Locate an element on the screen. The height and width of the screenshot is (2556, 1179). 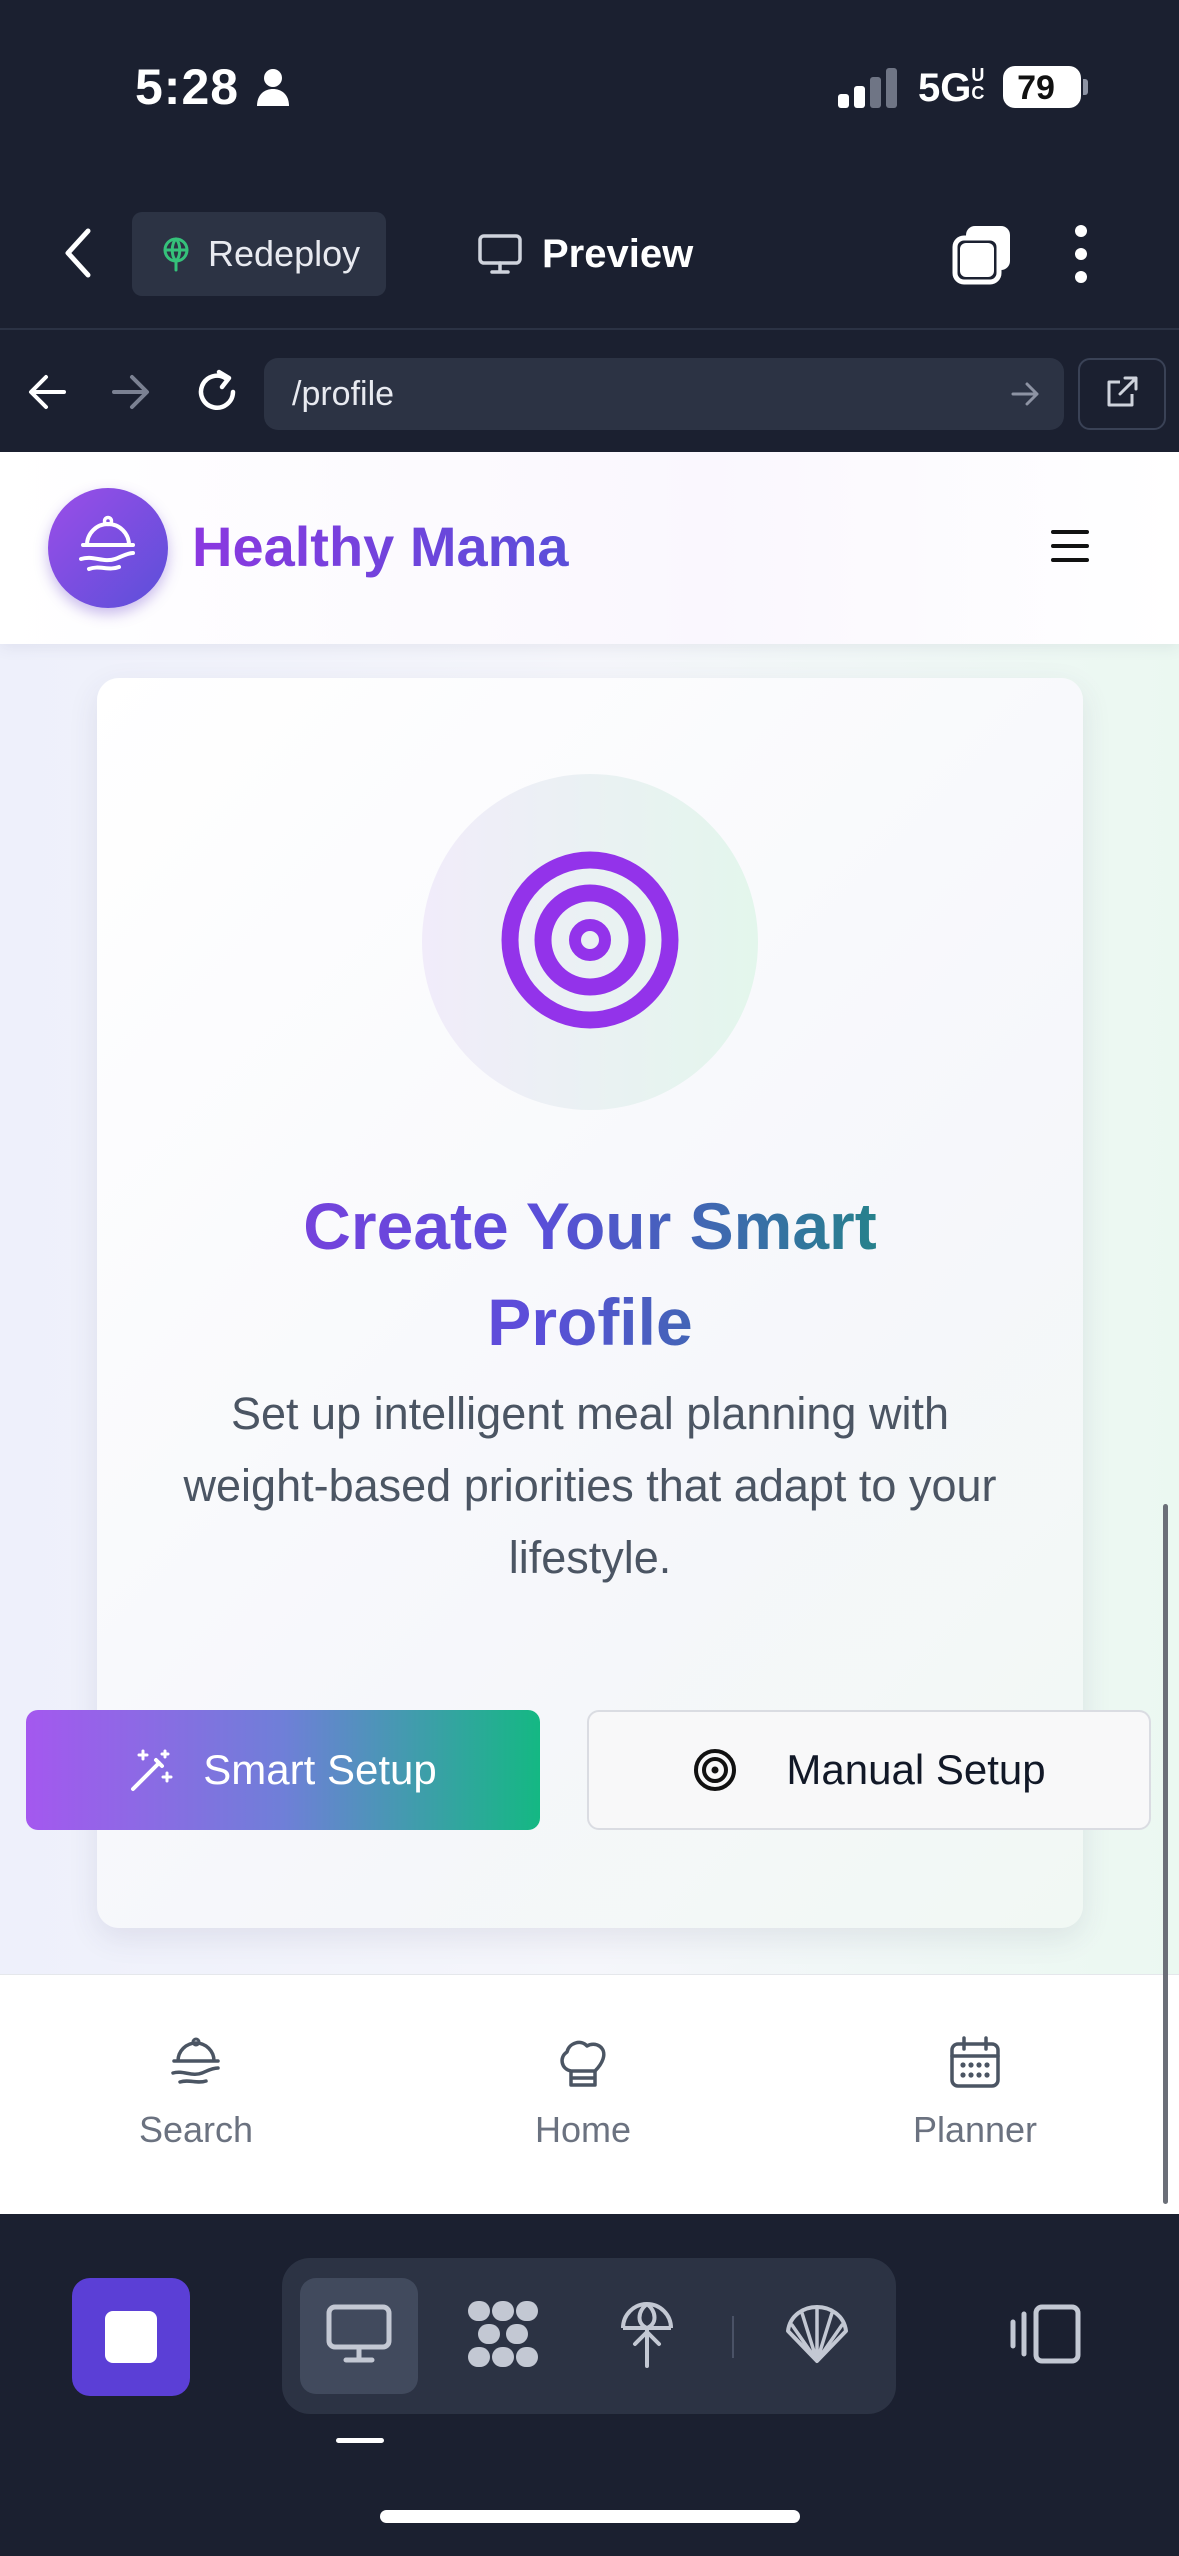
theme-button is located at coordinates (817, 2336).